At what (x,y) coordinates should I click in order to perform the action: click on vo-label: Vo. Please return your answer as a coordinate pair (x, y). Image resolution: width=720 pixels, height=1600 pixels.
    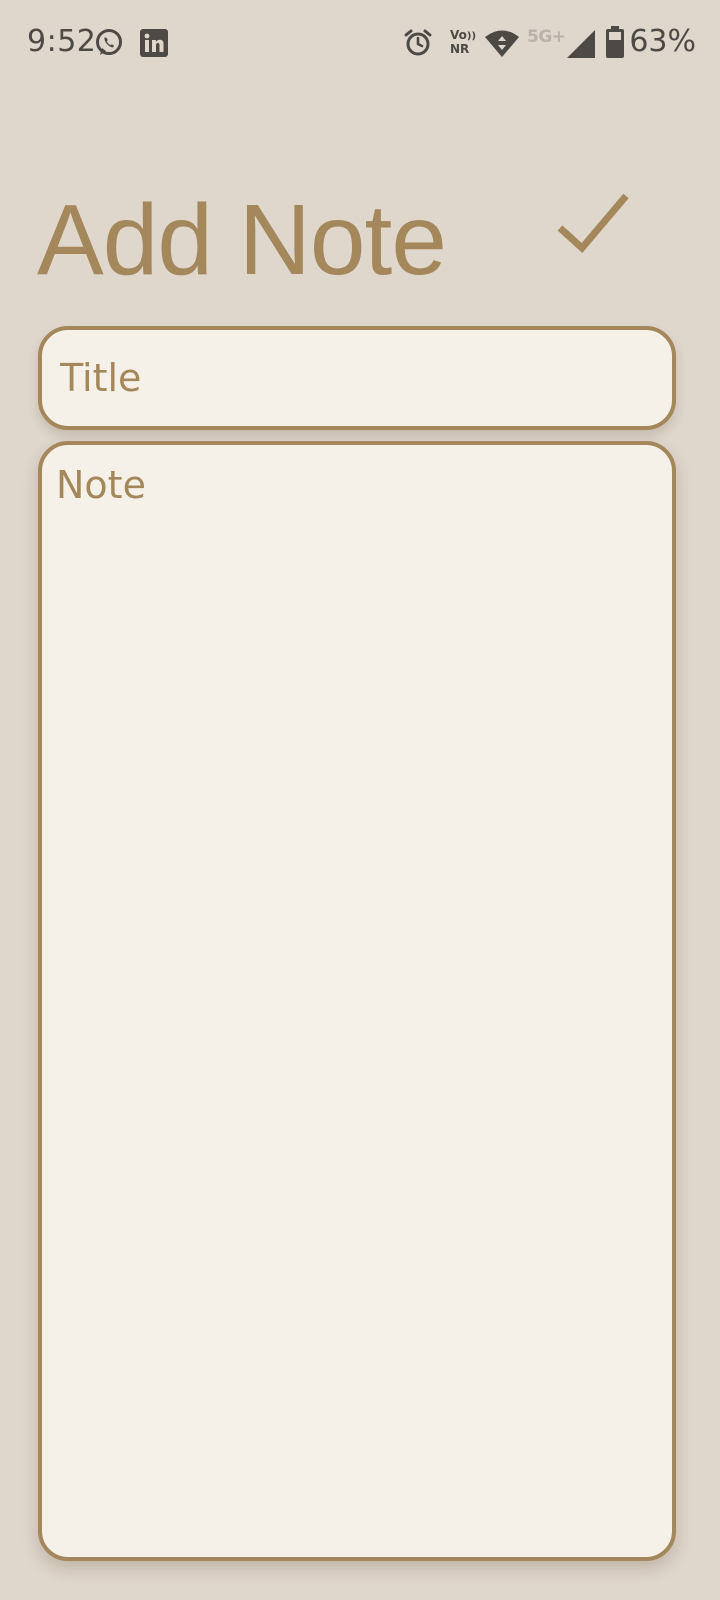
    Looking at the image, I should click on (458, 35).